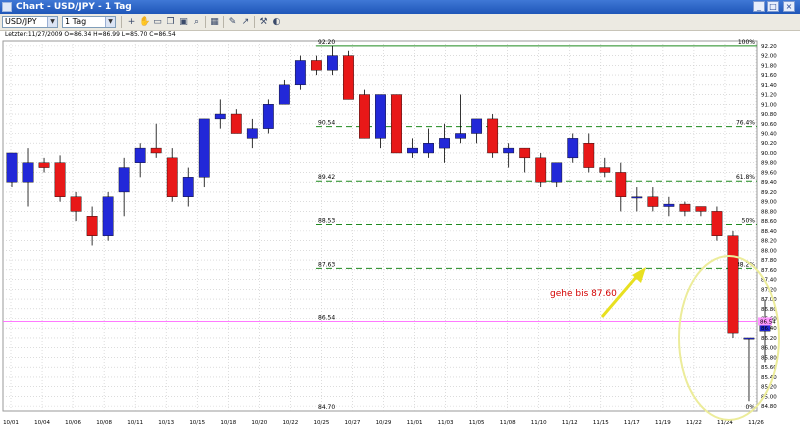 This screenshot has height=431, width=800. I want to click on y-tick-label: 87.60, so click(769, 271).